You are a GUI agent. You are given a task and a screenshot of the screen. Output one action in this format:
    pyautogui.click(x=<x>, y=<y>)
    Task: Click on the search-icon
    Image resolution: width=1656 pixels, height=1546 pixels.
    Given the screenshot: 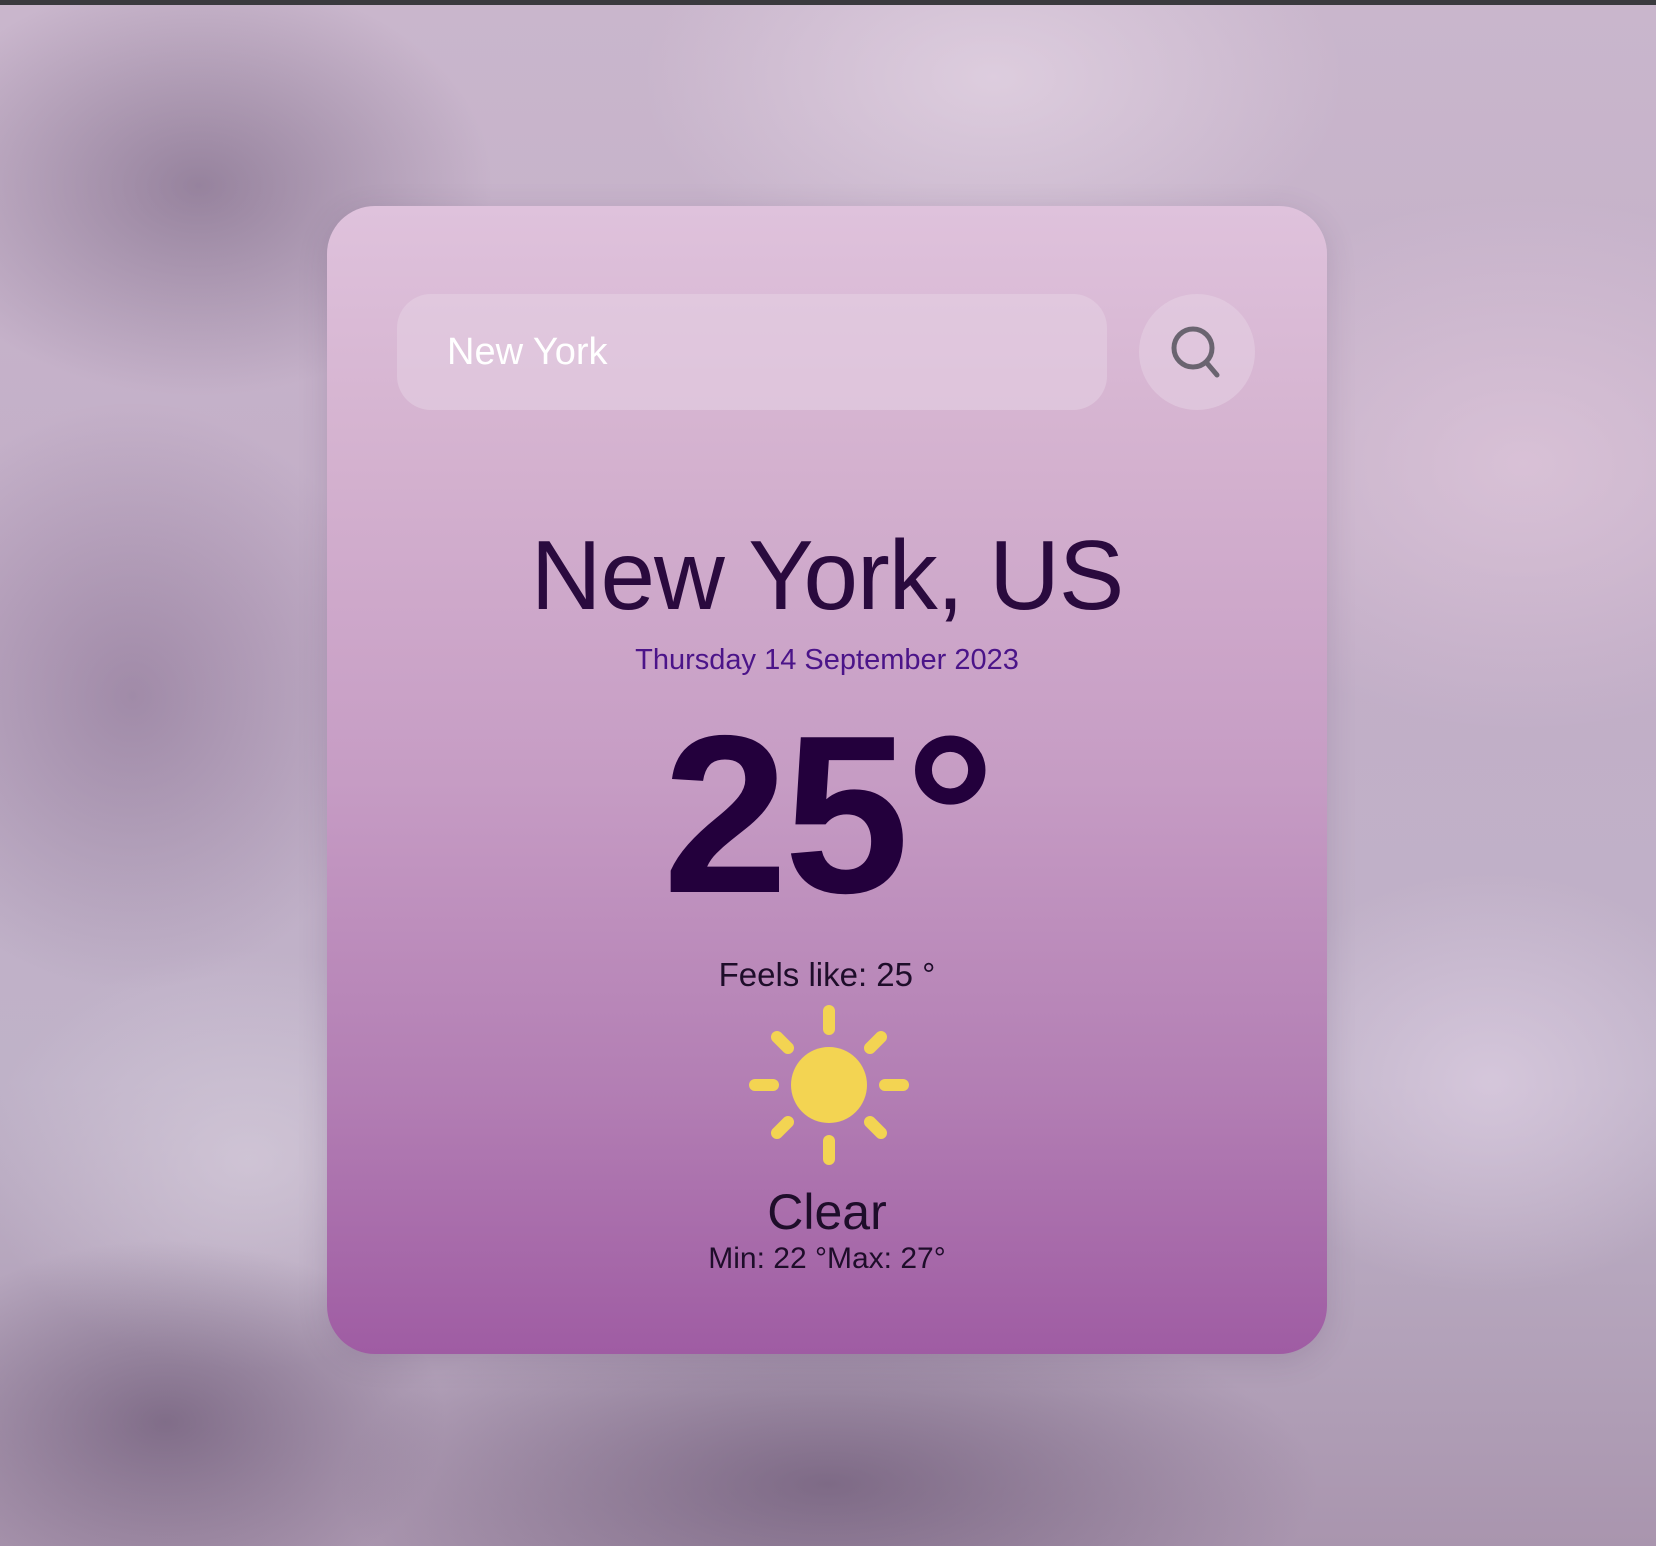 What is the action you would take?
    pyautogui.click(x=1195, y=352)
    